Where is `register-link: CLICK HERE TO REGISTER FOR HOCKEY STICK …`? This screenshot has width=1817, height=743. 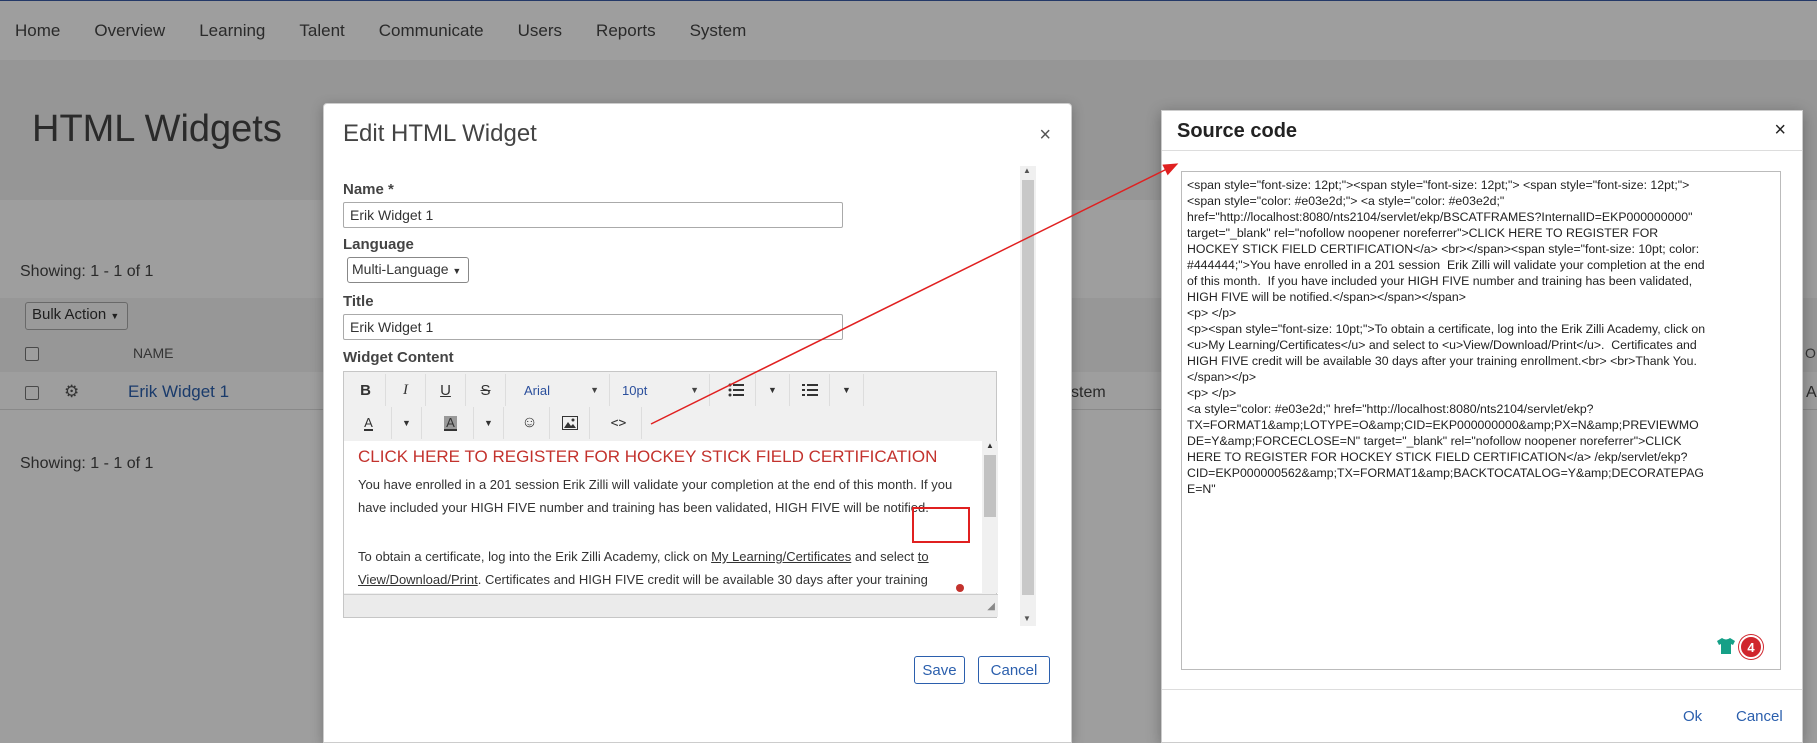 register-link: CLICK HERE TO REGISTER FOR HOCKEY STICK … is located at coordinates (663, 457).